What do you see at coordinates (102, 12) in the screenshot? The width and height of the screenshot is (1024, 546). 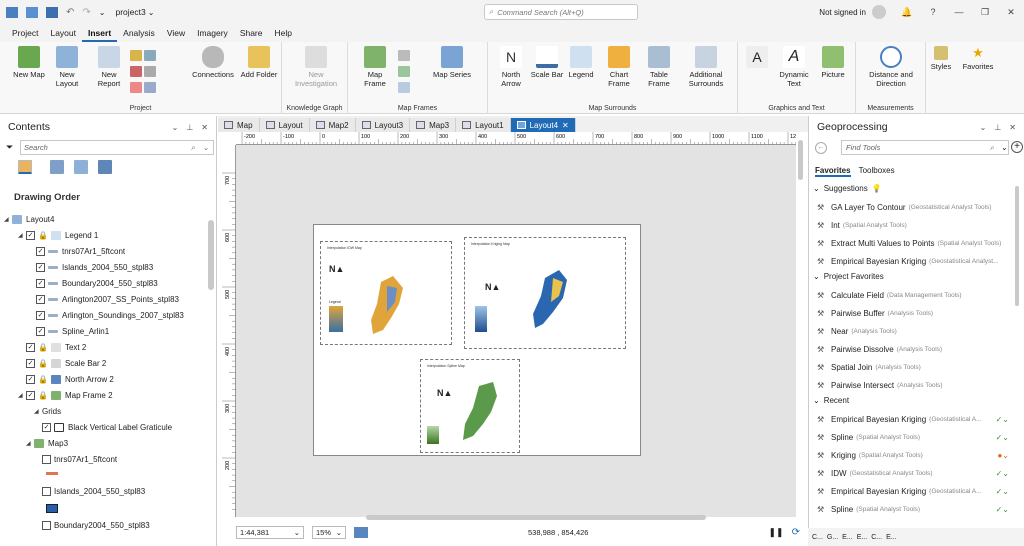 I see `customize-icon: ⌄` at bounding box center [102, 12].